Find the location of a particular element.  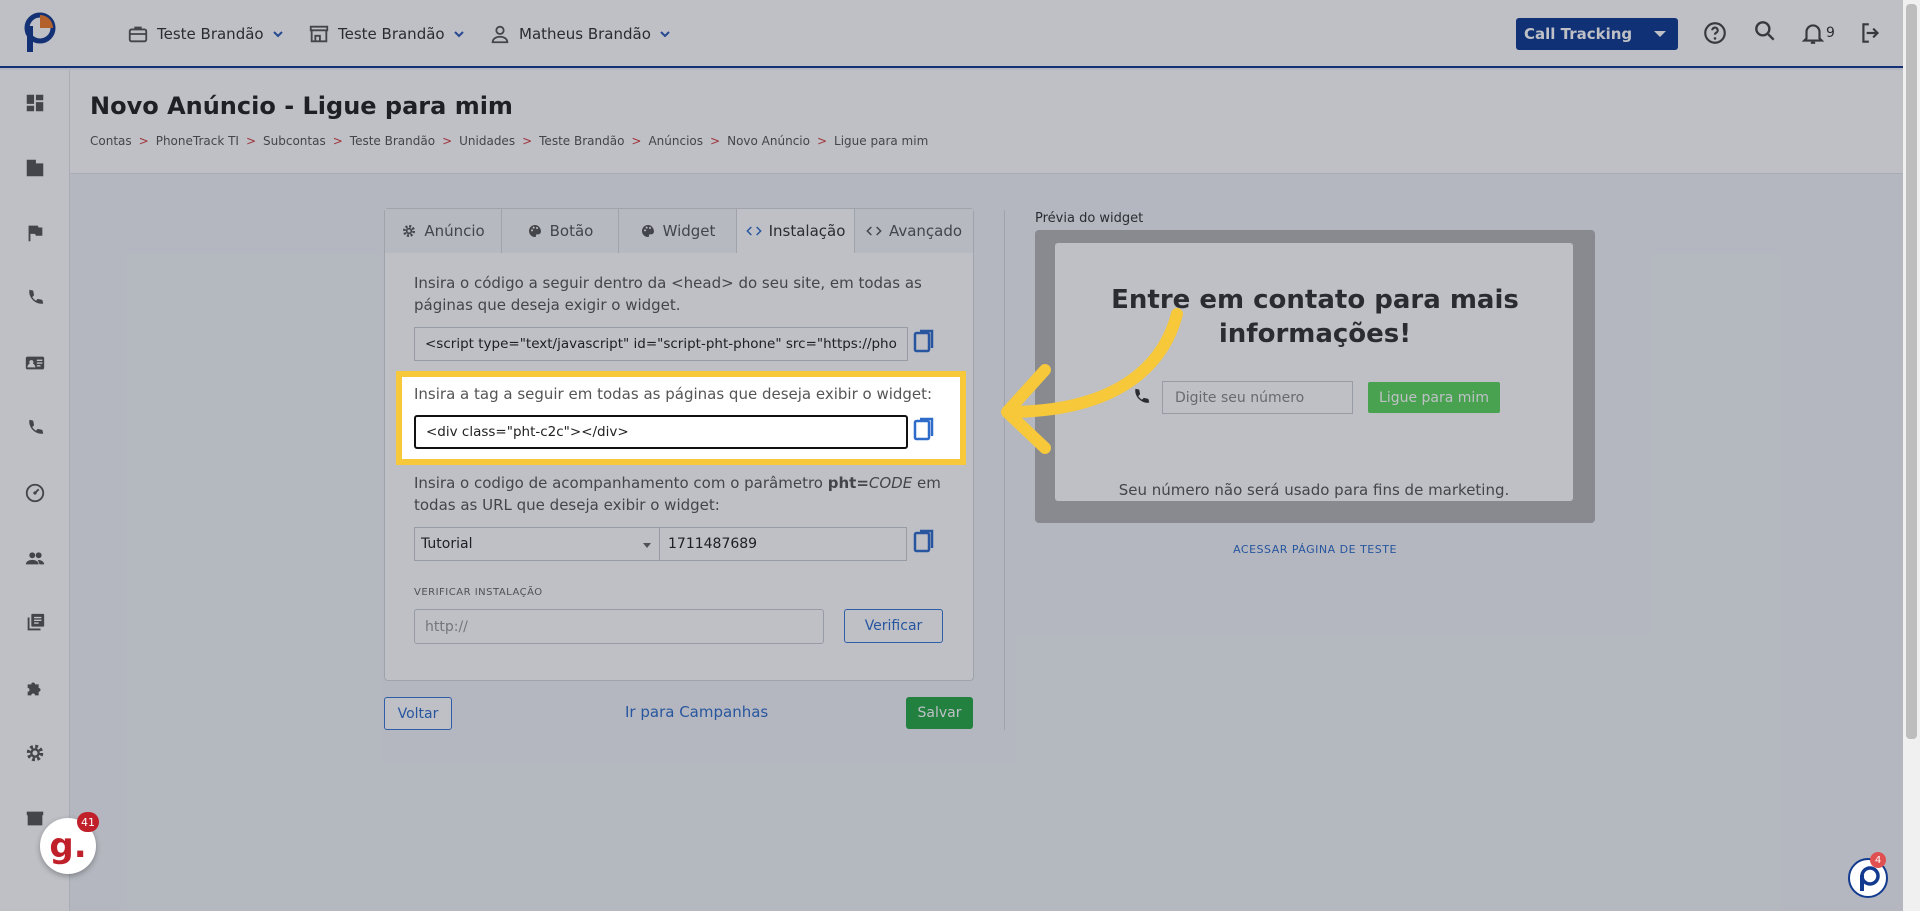

verify-button: Verificar is located at coordinates (893, 626).